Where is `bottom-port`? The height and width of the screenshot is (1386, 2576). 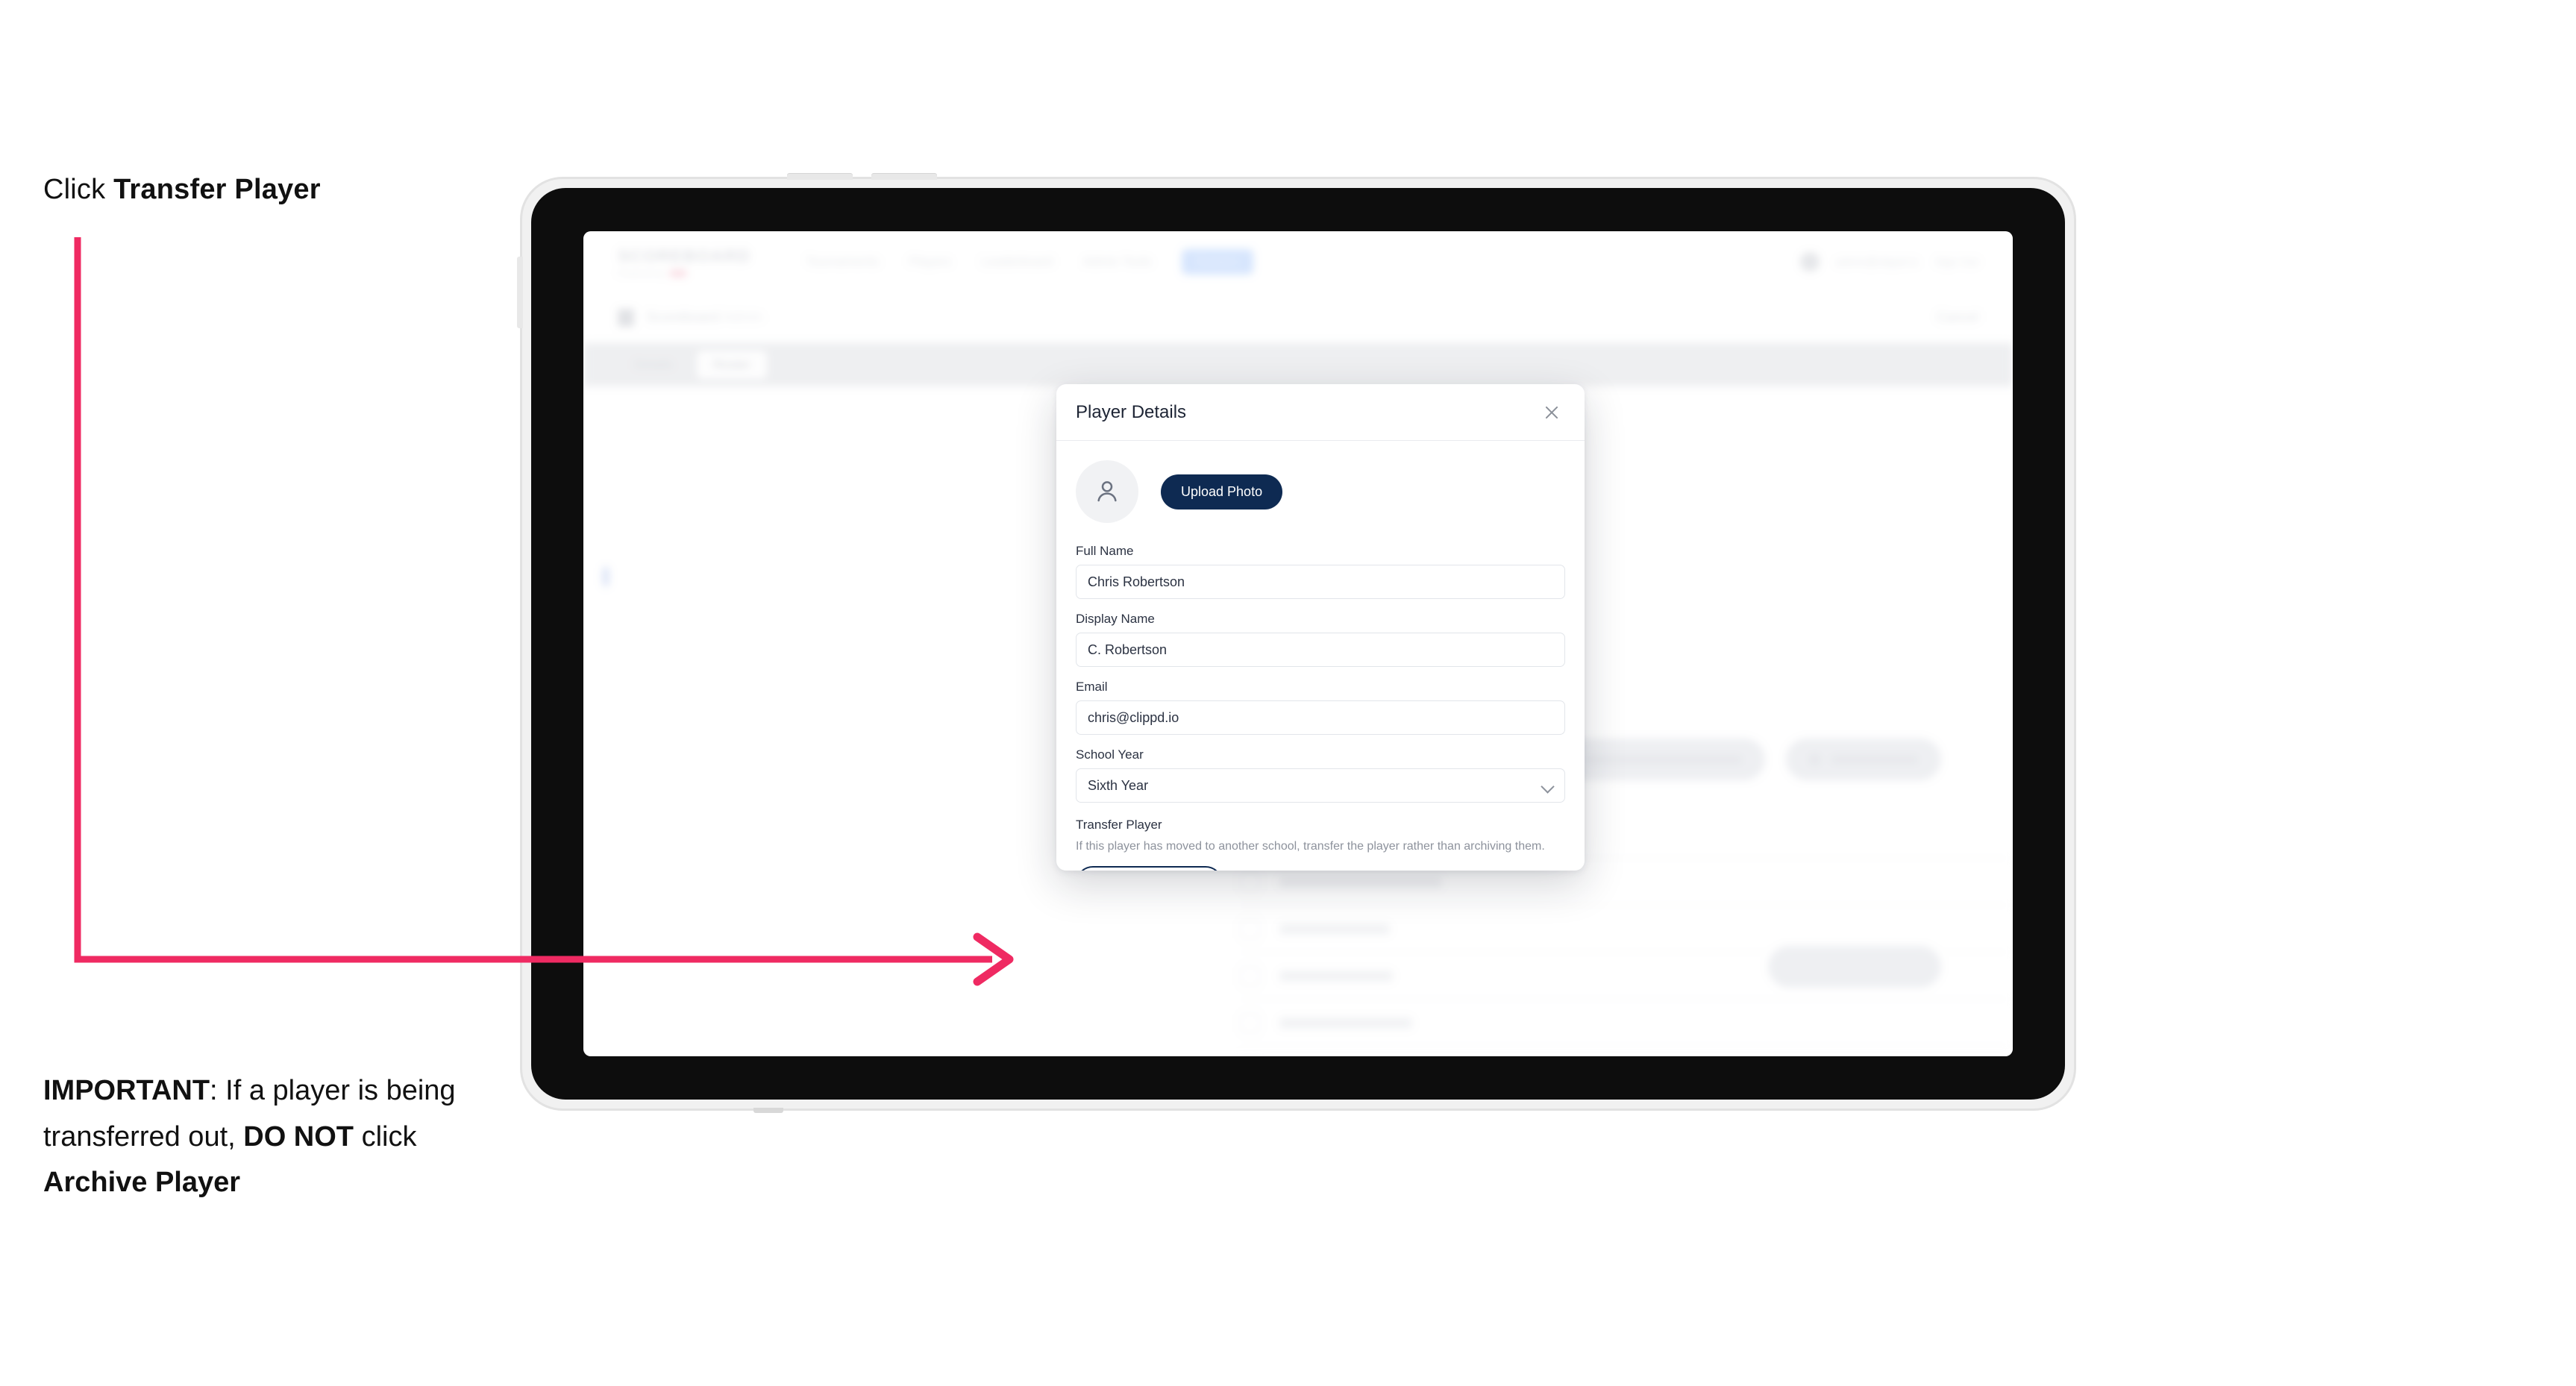 bottom-port is located at coordinates (768, 1110).